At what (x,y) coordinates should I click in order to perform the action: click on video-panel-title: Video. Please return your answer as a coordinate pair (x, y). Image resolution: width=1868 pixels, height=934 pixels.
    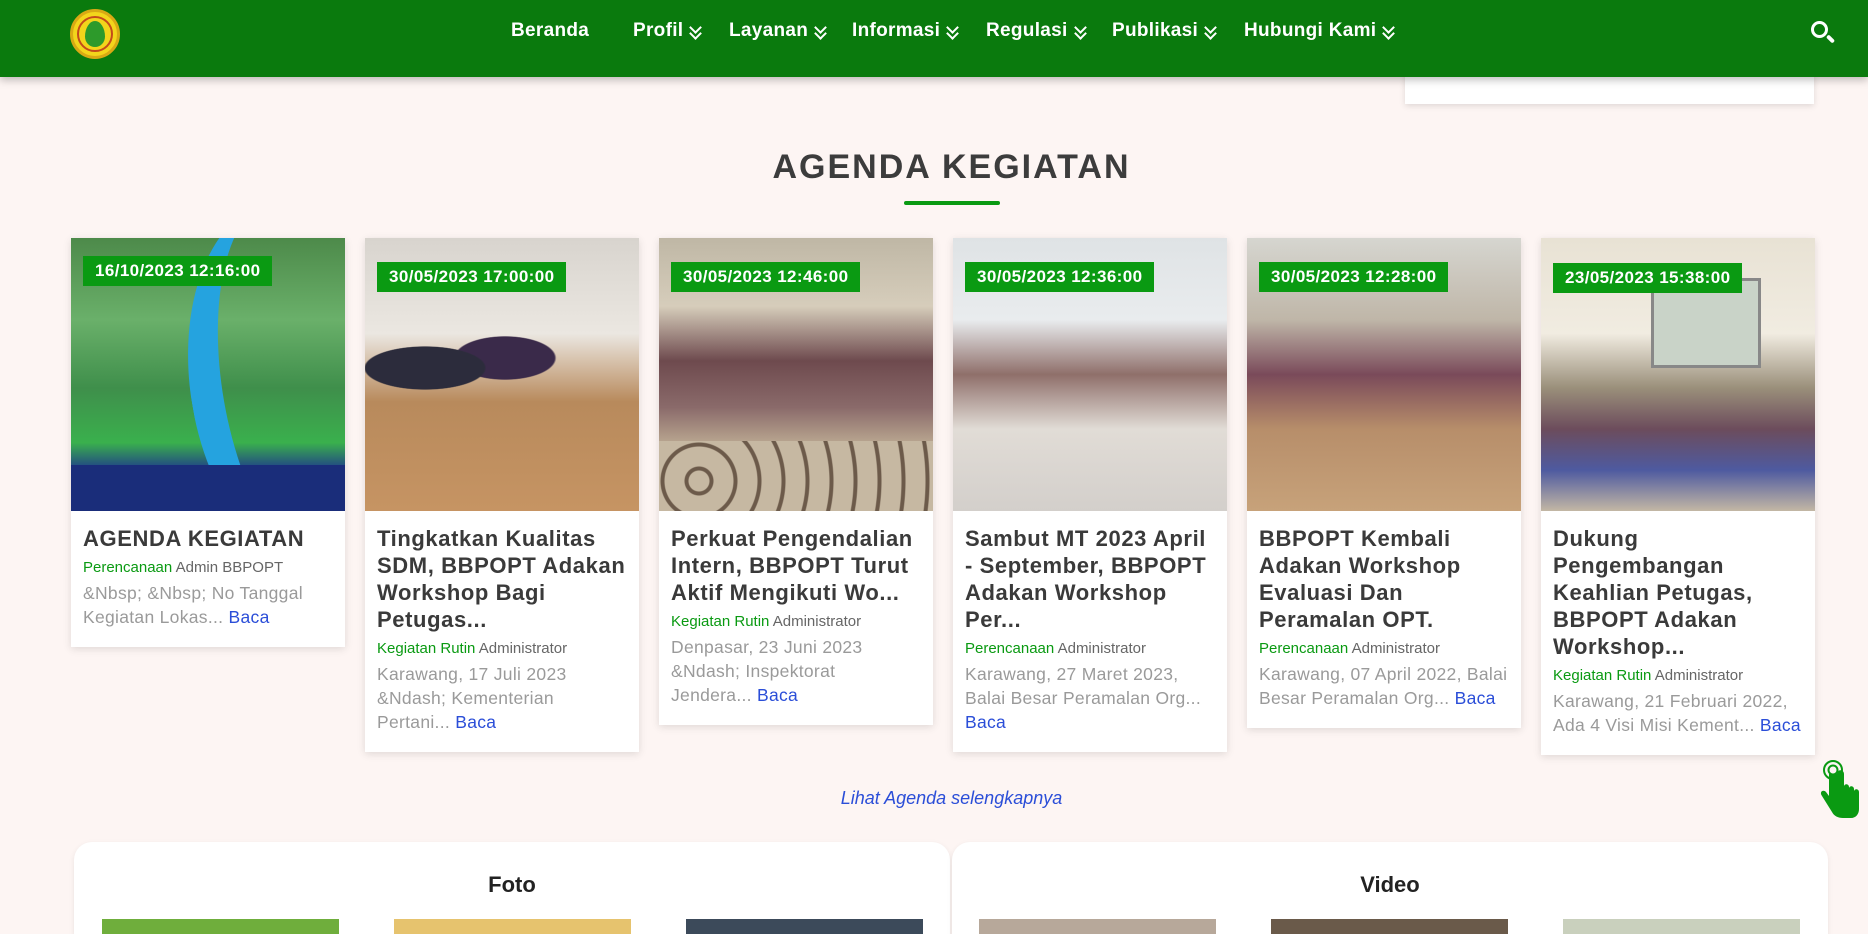
    Looking at the image, I should click on (1390, 884).